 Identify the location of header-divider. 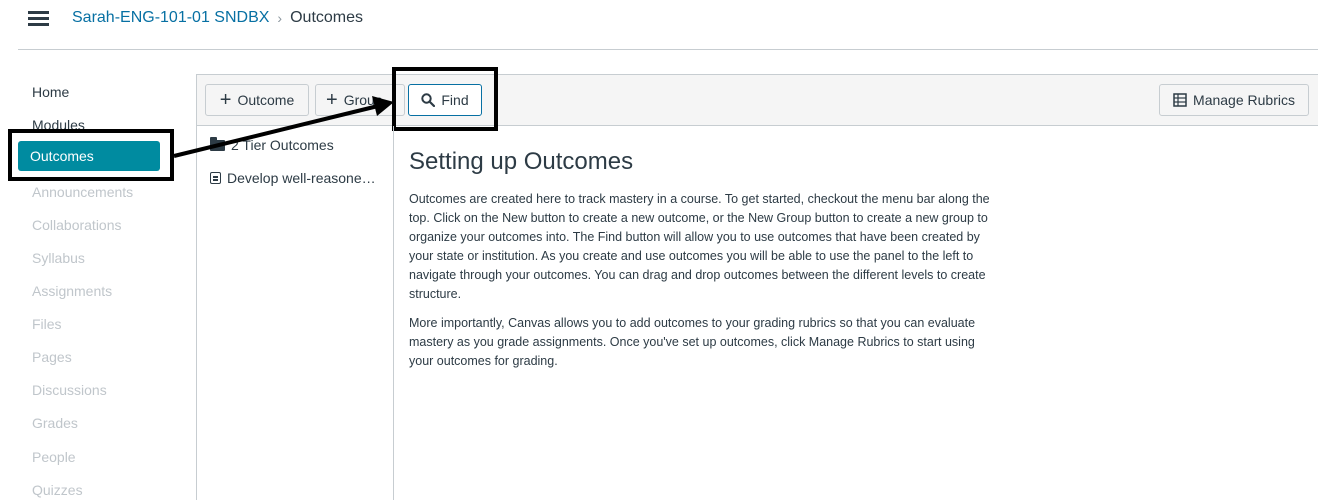
(668, 49).